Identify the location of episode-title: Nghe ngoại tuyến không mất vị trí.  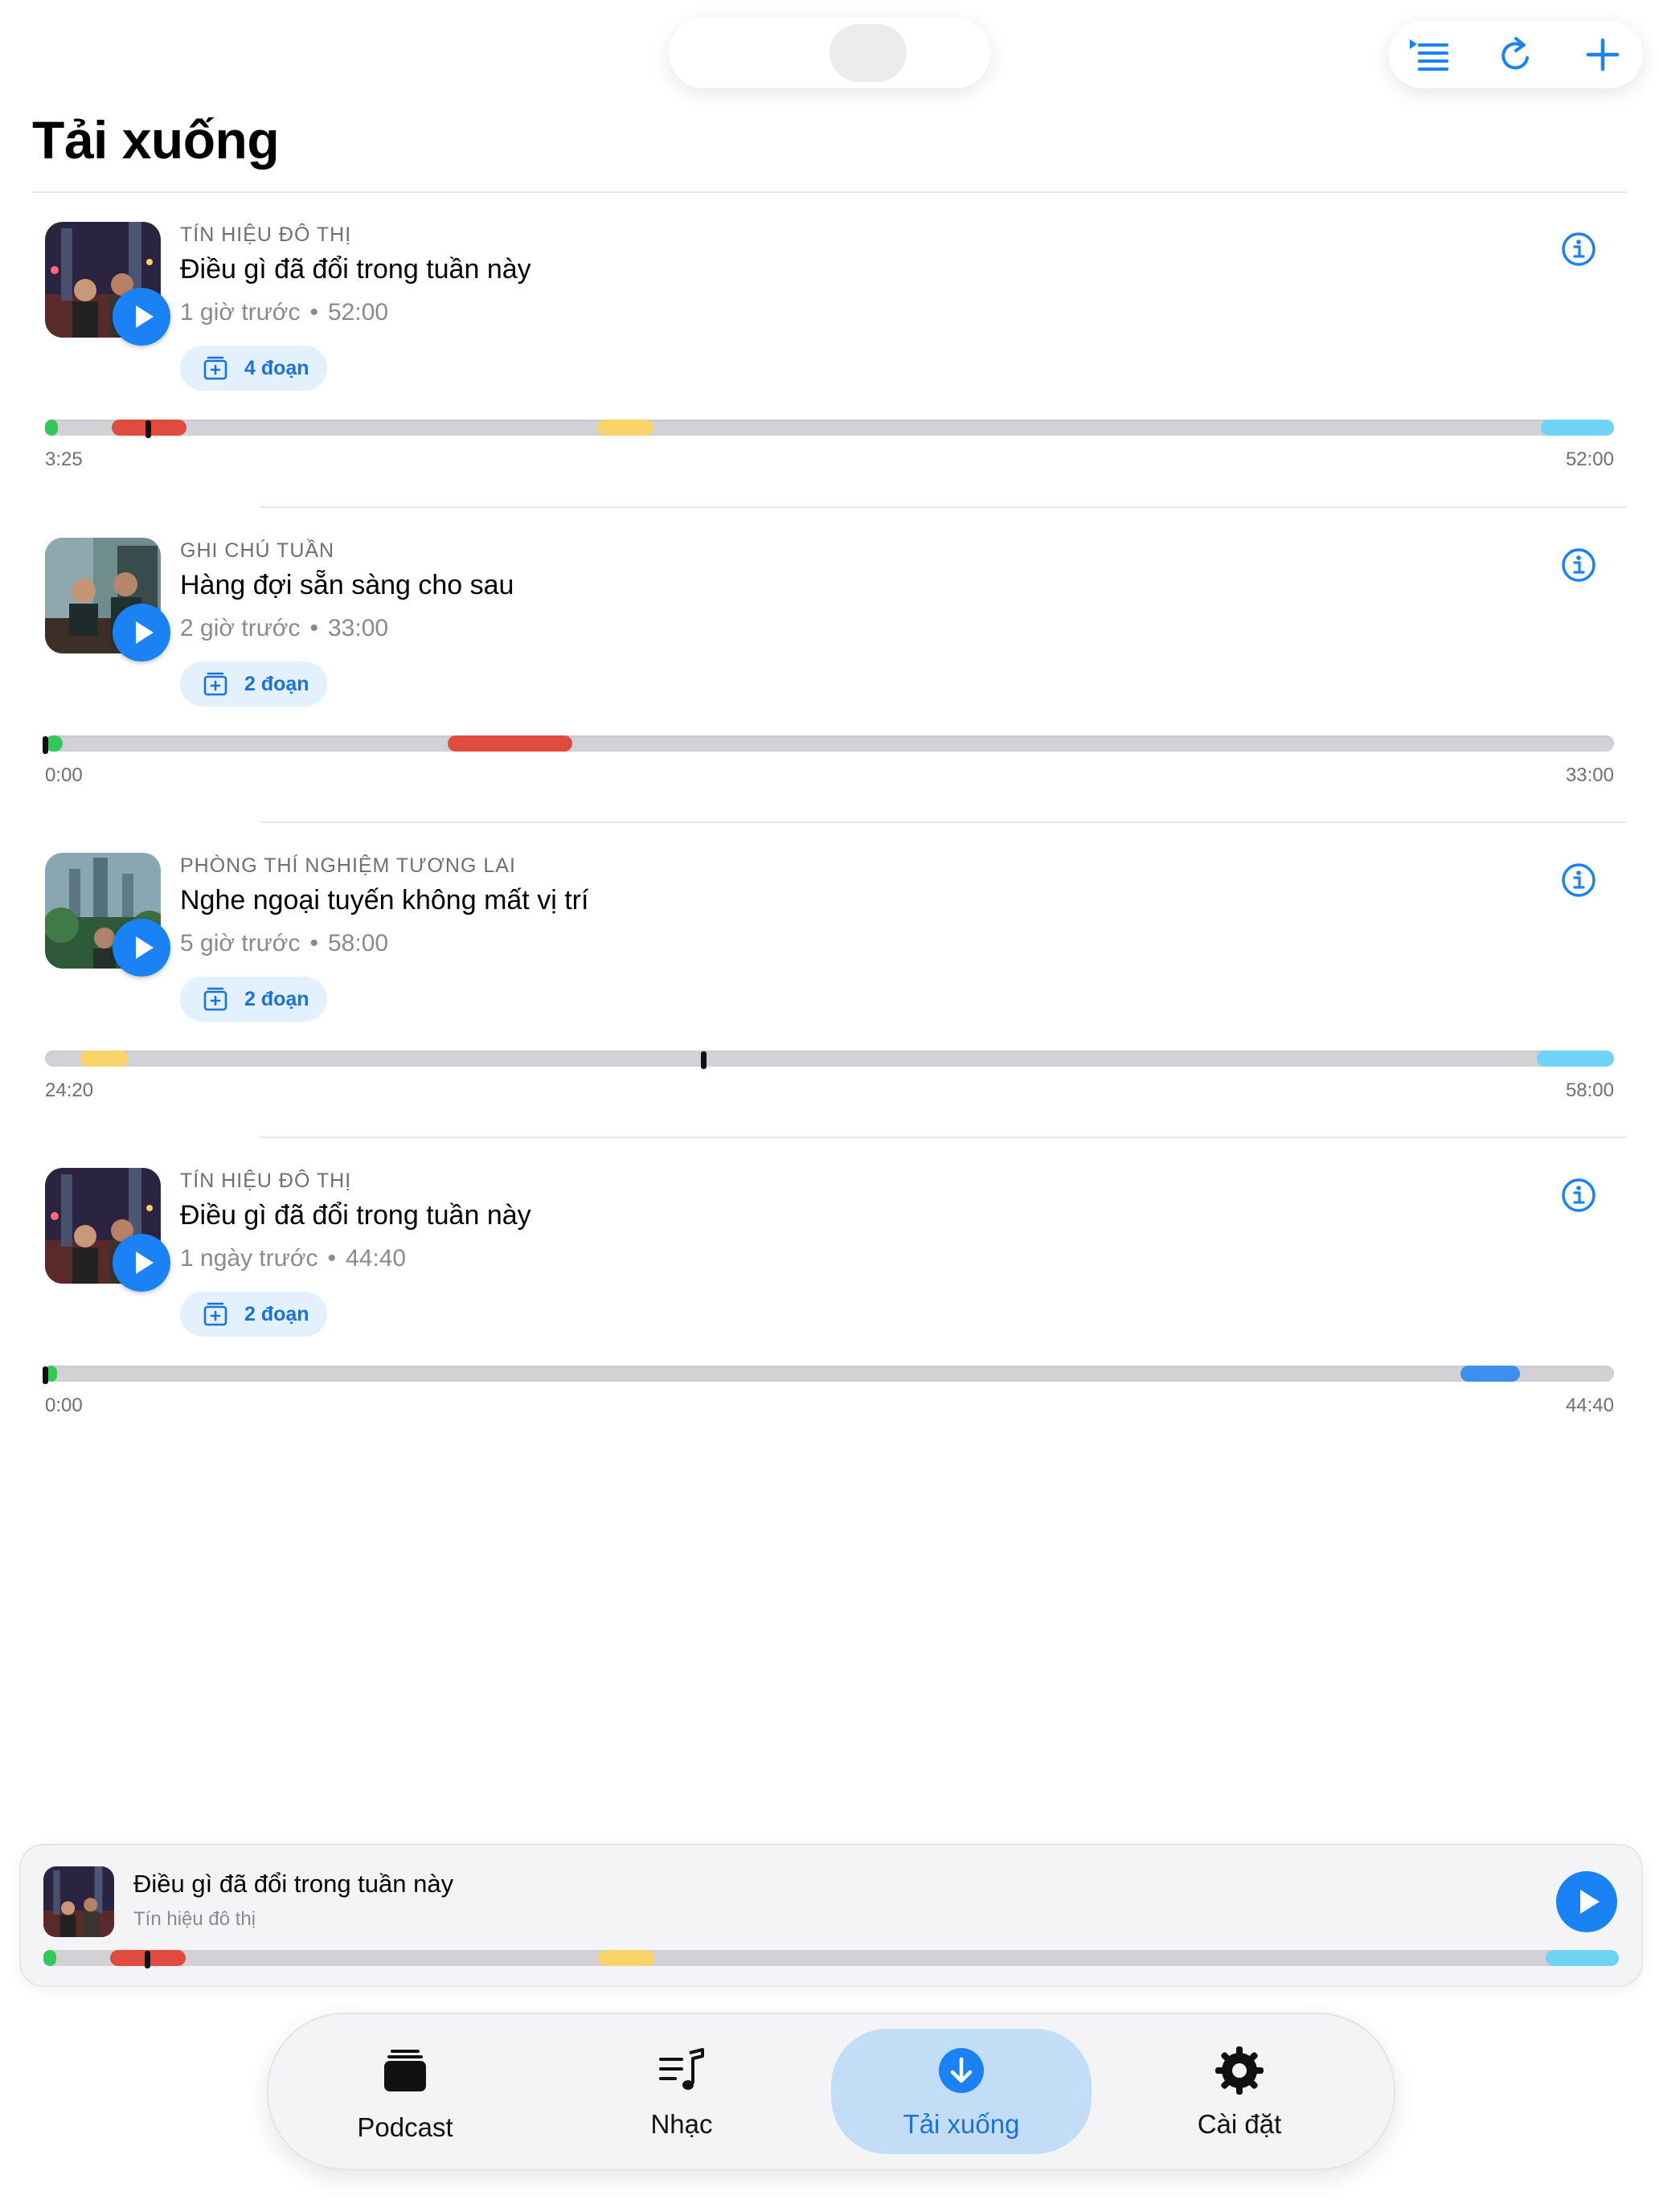
(384, 900).